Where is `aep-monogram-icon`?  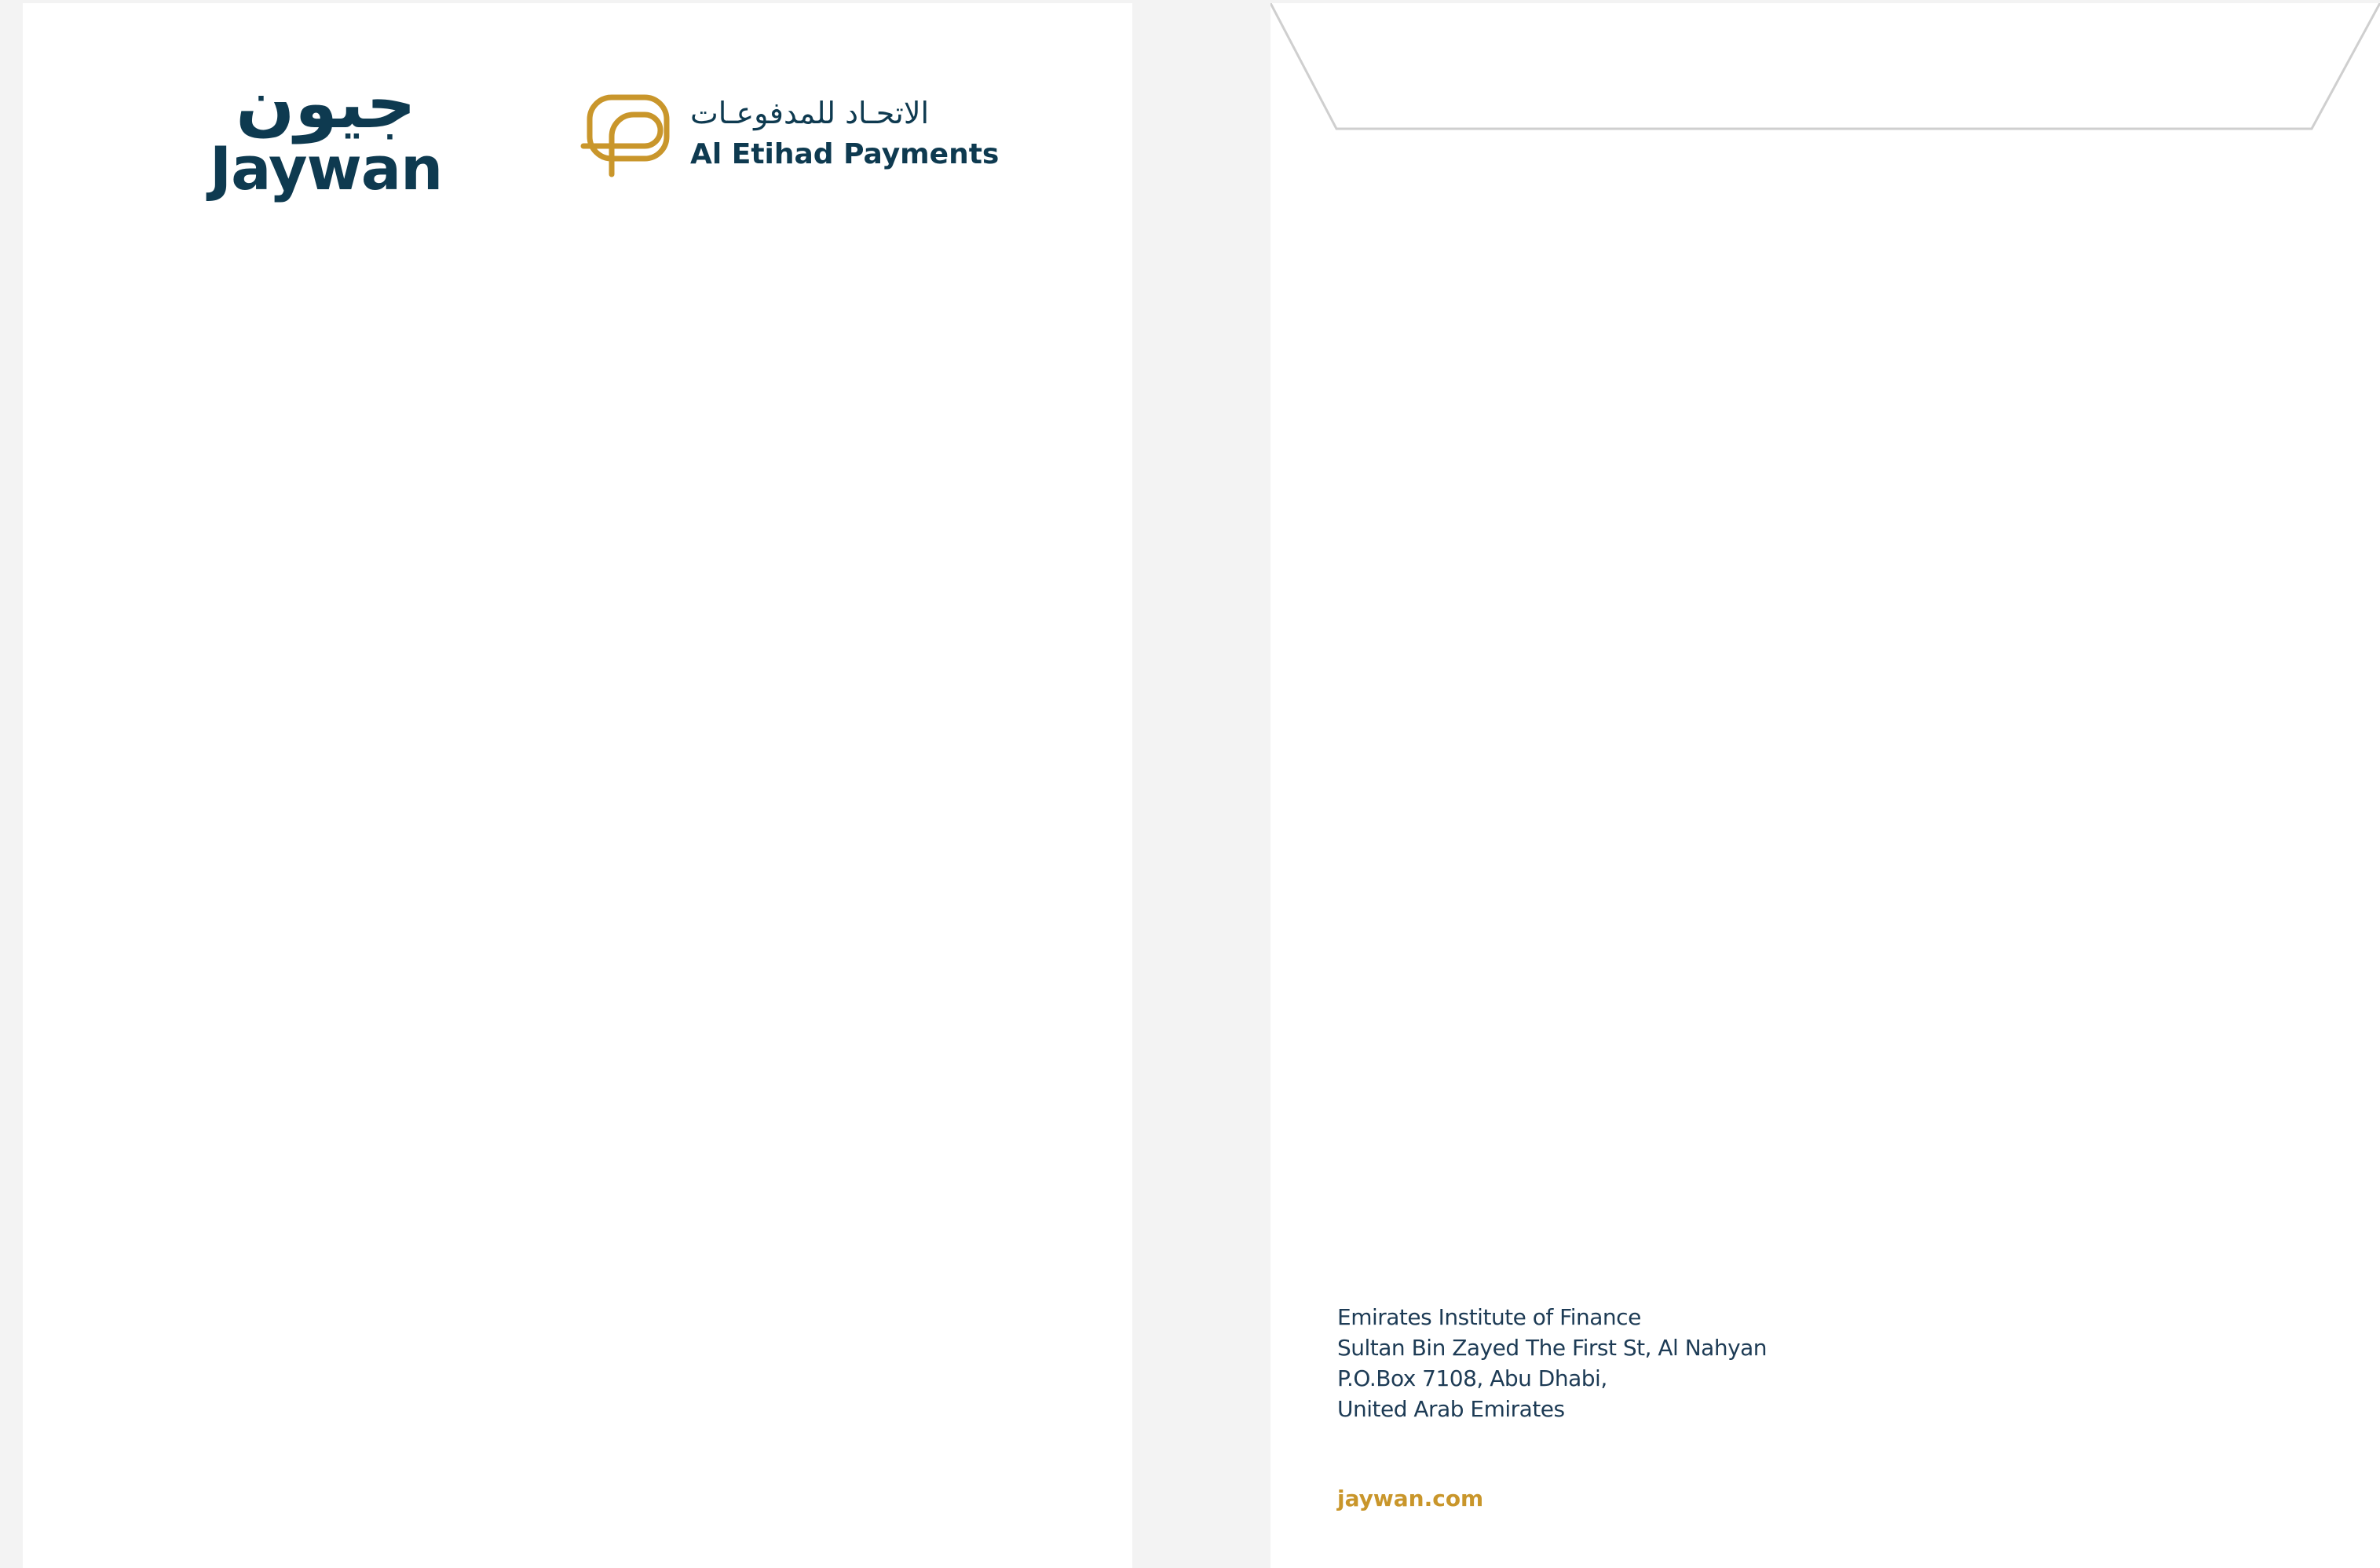 aep-monogram-icon is located at coordinates (625, 135).